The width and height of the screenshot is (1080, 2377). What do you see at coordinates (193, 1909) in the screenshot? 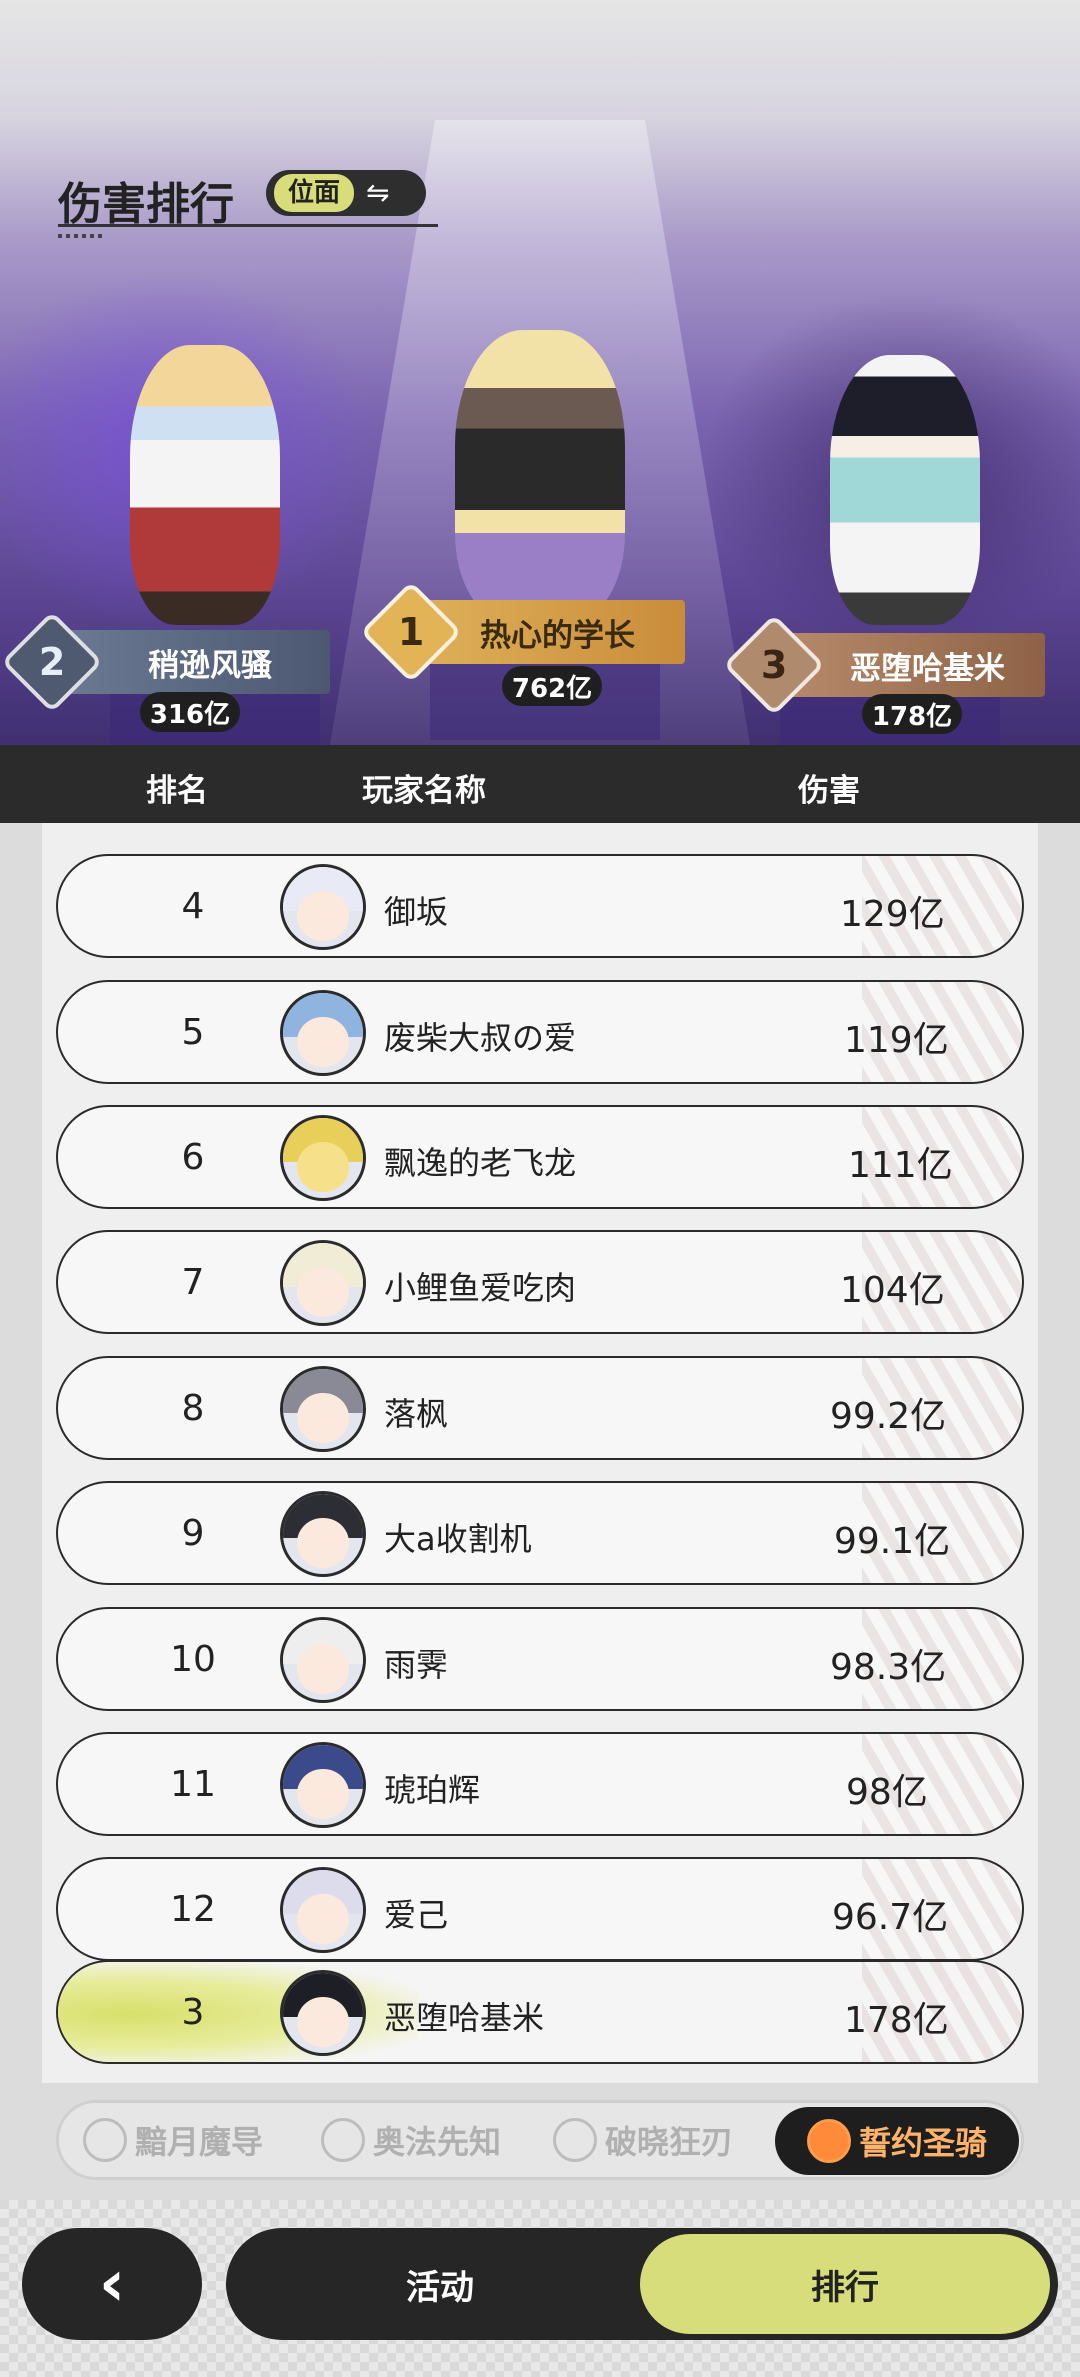
I see `row-rank: 12` at bounding box center [193, 1909].